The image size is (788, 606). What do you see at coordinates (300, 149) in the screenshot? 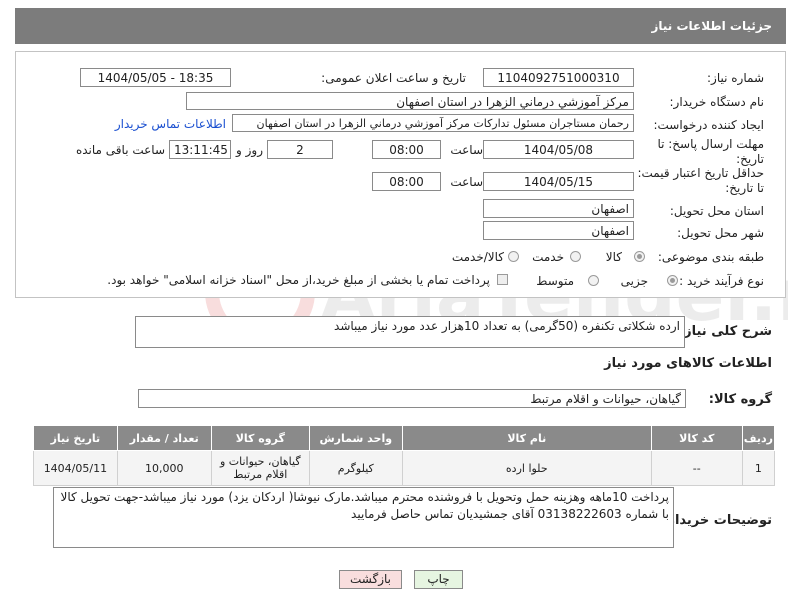
I see `days-field: 2` at bounding box center [300, 149].